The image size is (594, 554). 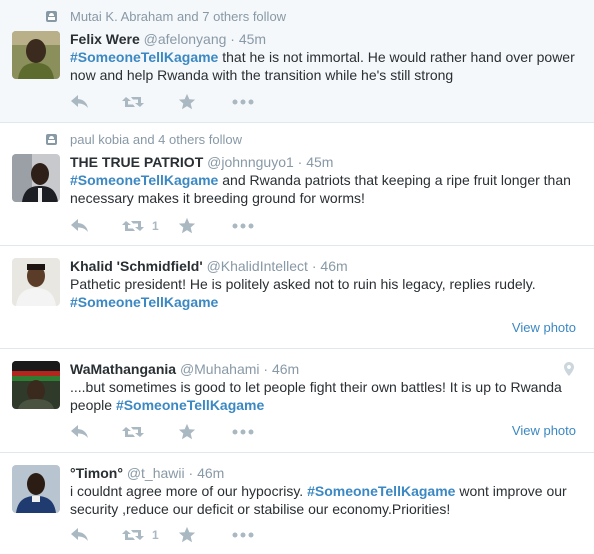 What do you see at coordinates (123, 369) in the screenshot?
I see `display-name: WaMathangania` at bounding box center [123, 369].